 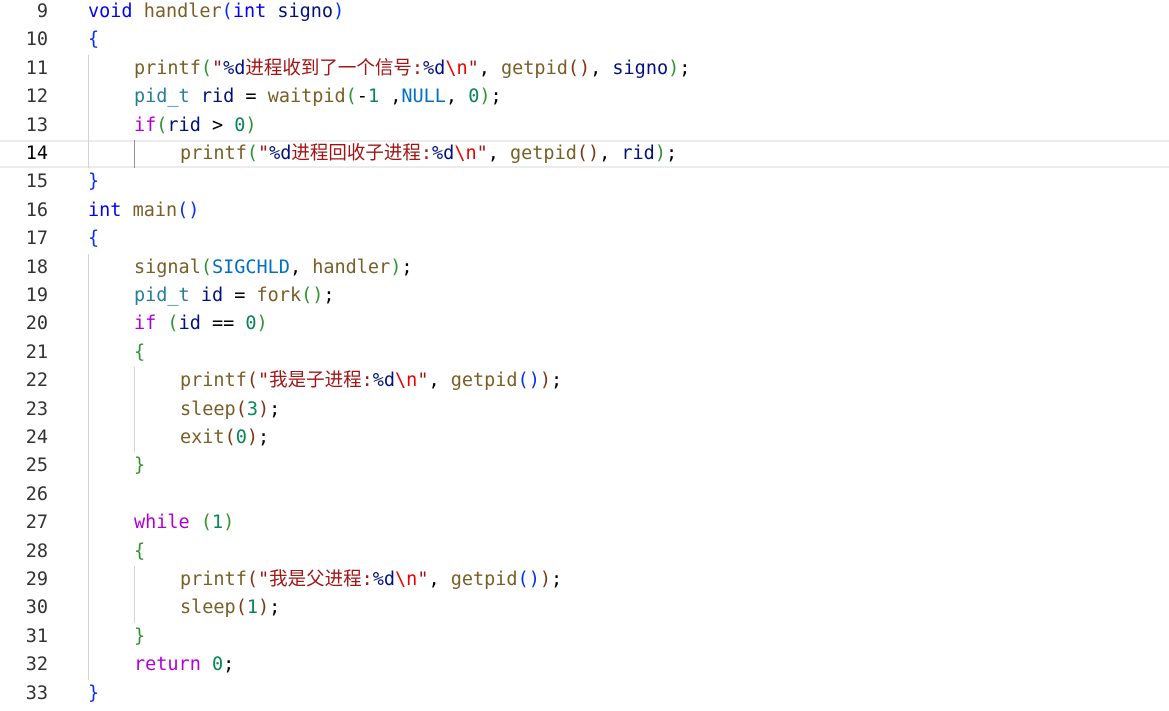 I want to click on code-token: signo, so click(x=640, y=68).